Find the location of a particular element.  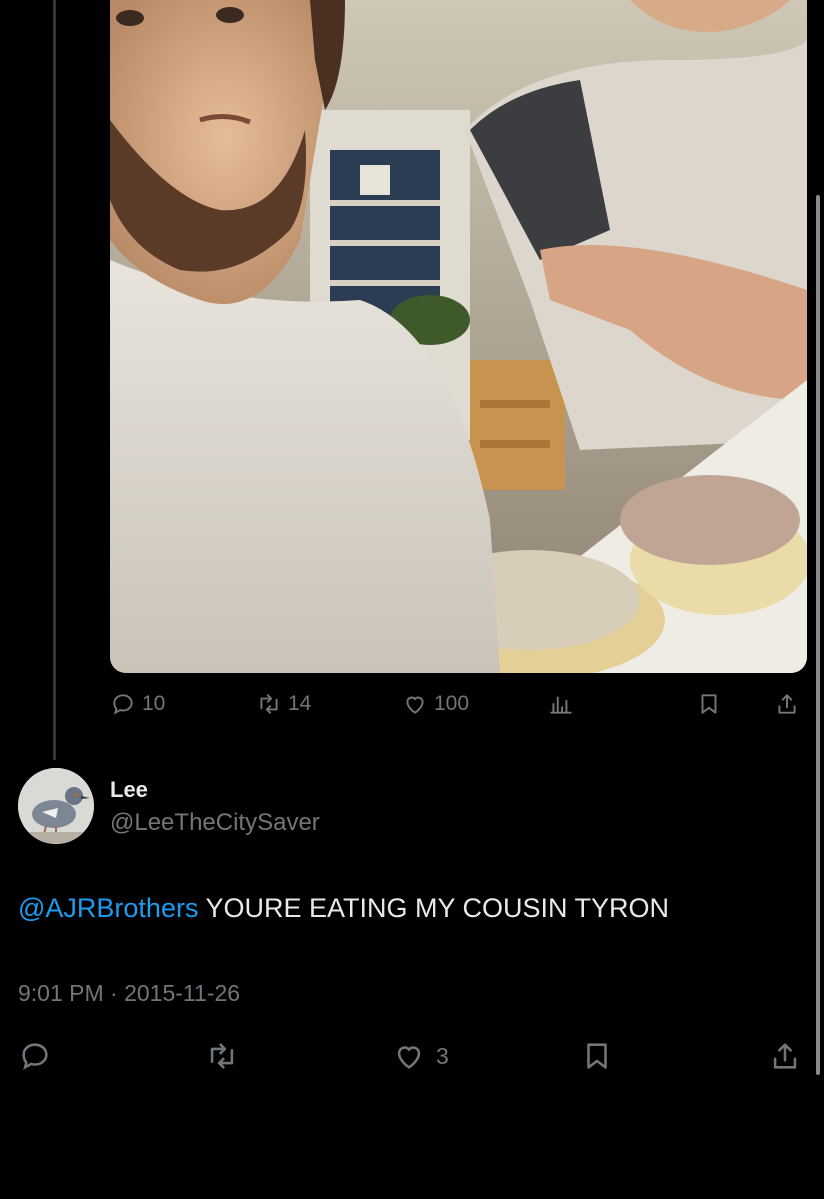

like-count: 3 is located at coordinates (442, 1055).